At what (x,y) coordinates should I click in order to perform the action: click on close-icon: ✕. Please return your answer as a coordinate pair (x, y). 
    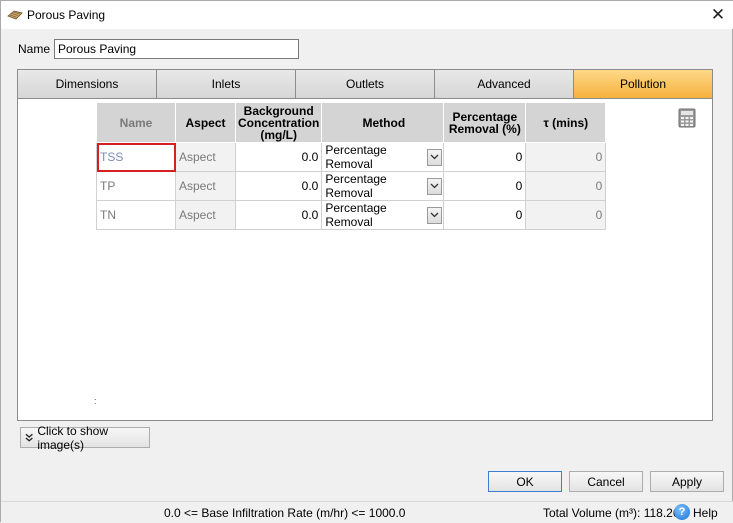
    Looking at the image, I should click on (718, 14).